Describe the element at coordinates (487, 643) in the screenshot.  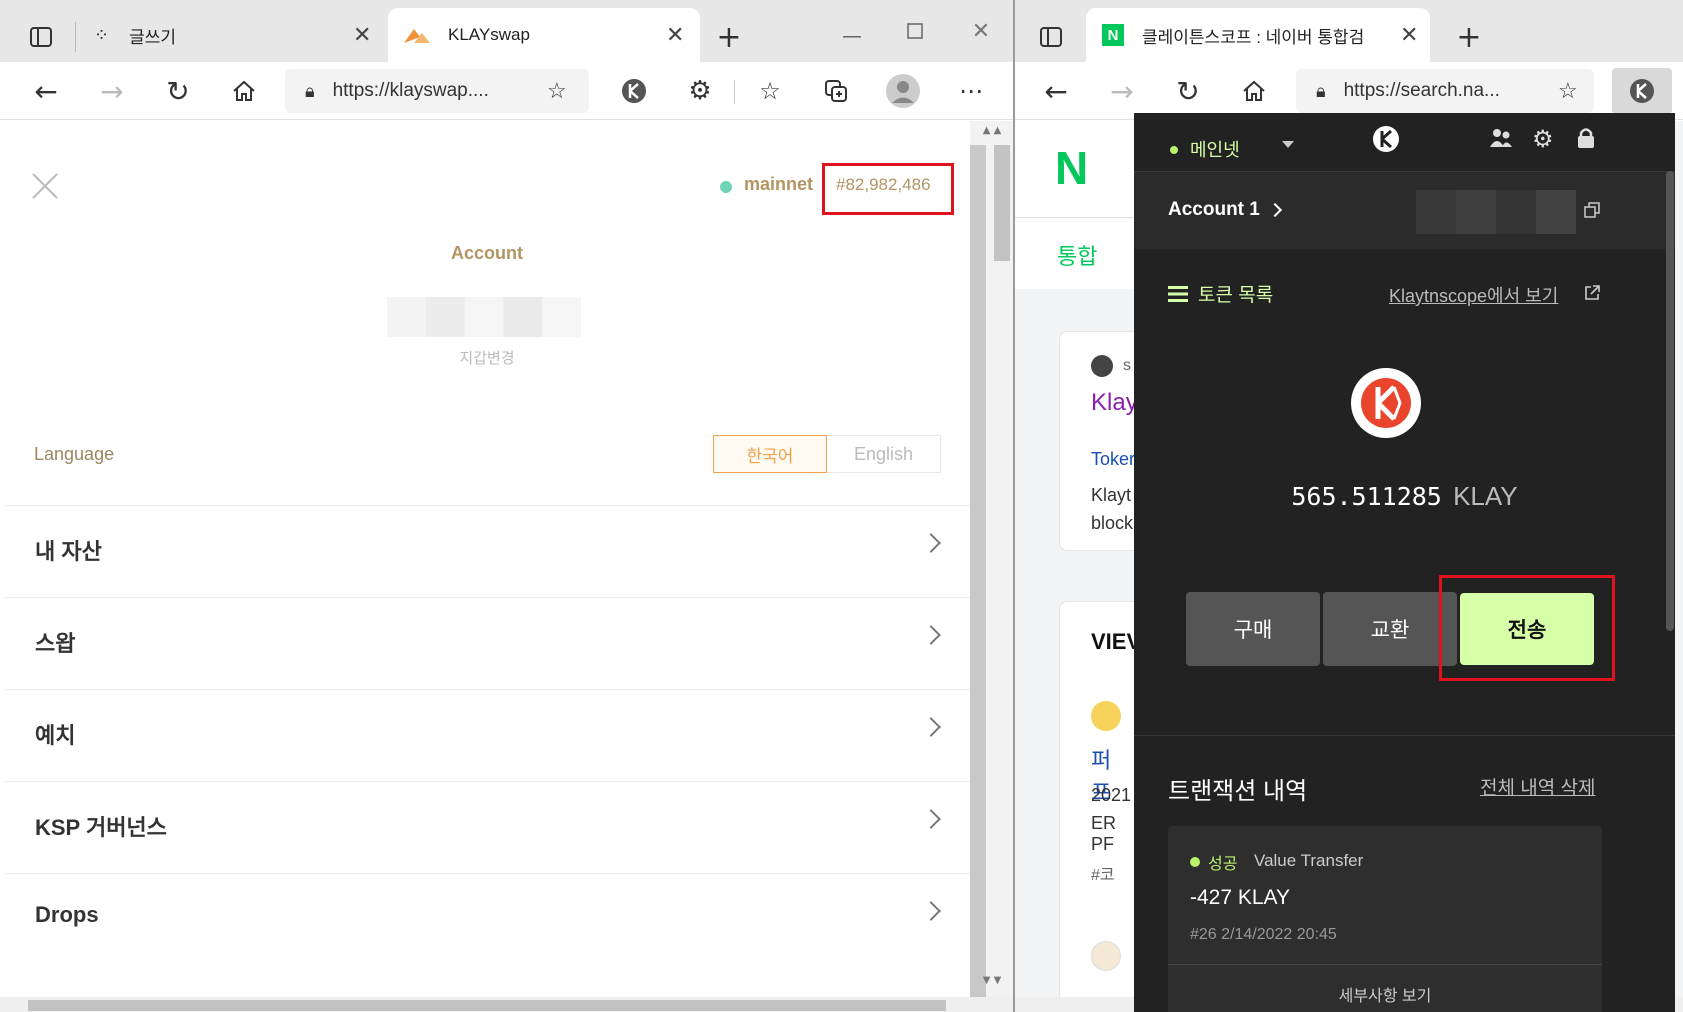
I see `menu-swap: 스왑` at that location.